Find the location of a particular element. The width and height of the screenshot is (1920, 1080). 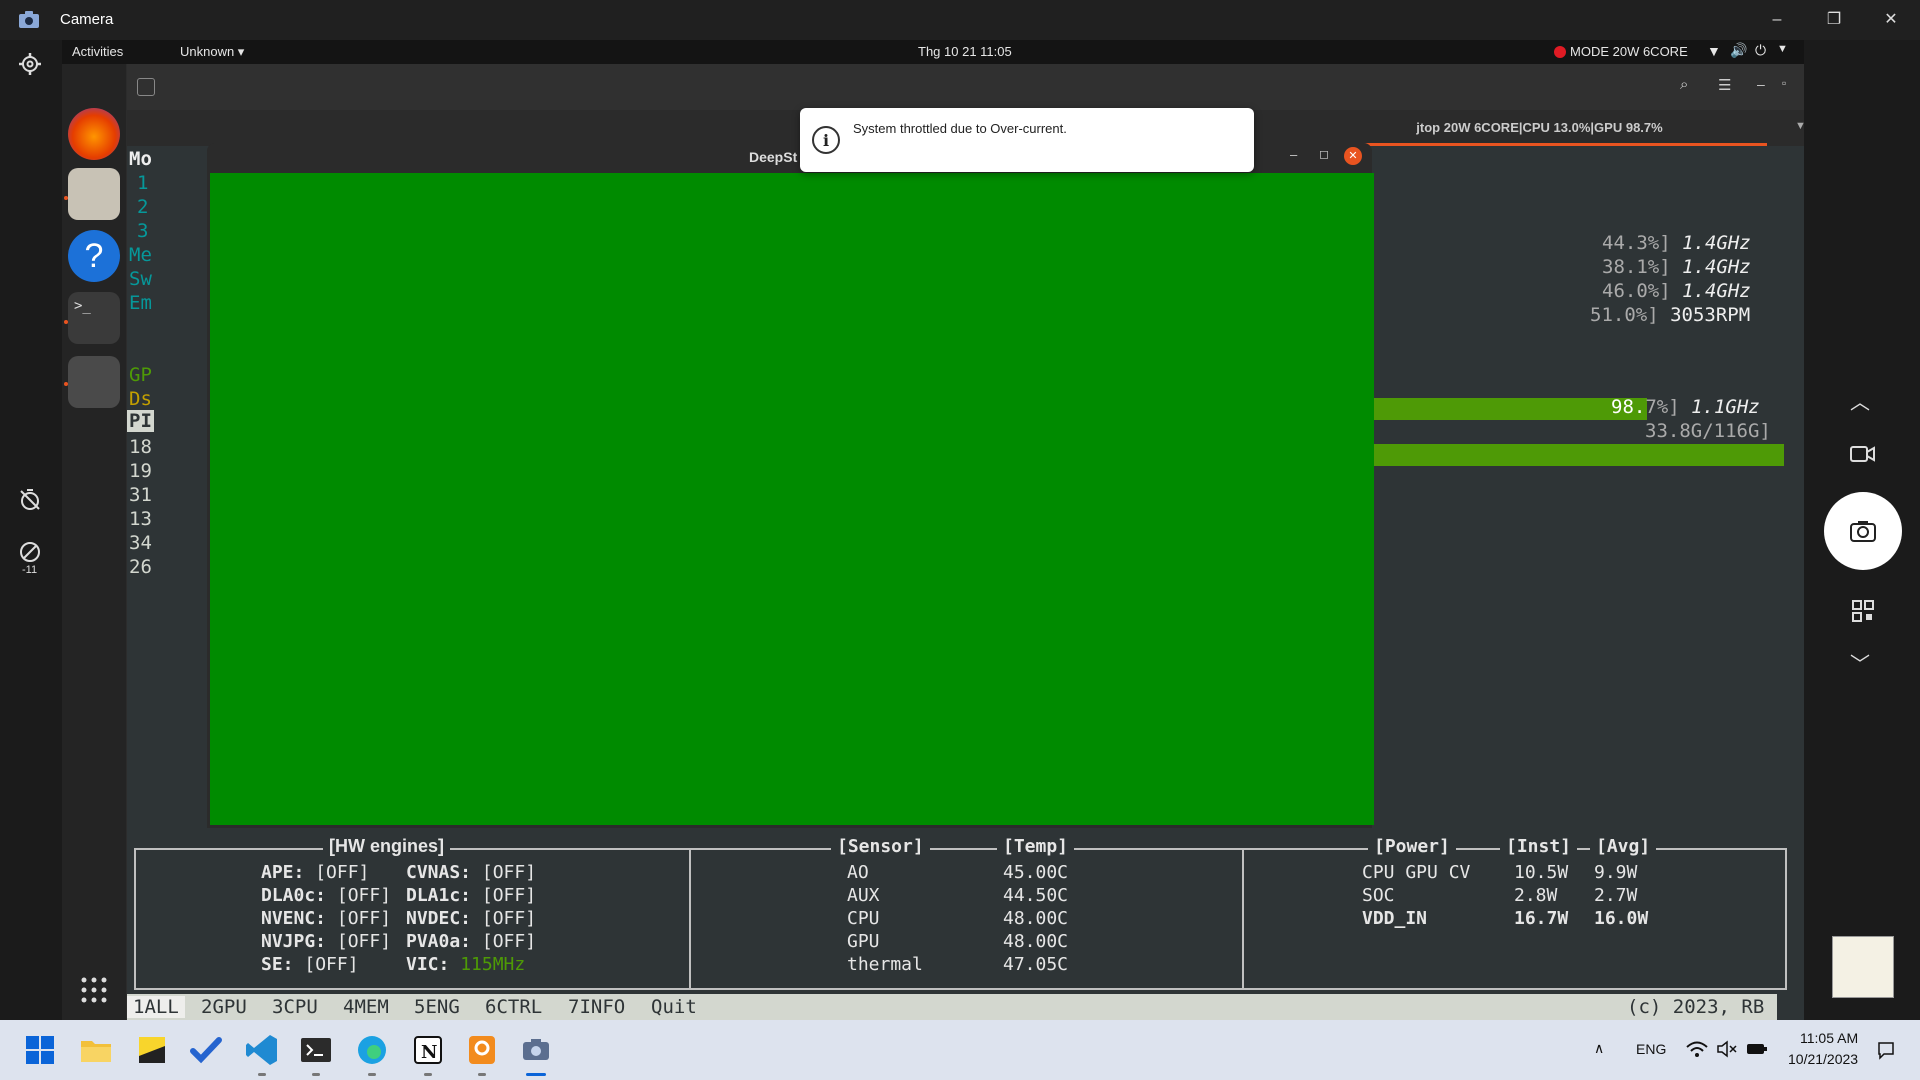

left-fragment: Sw is located at coordinates (140, 279).